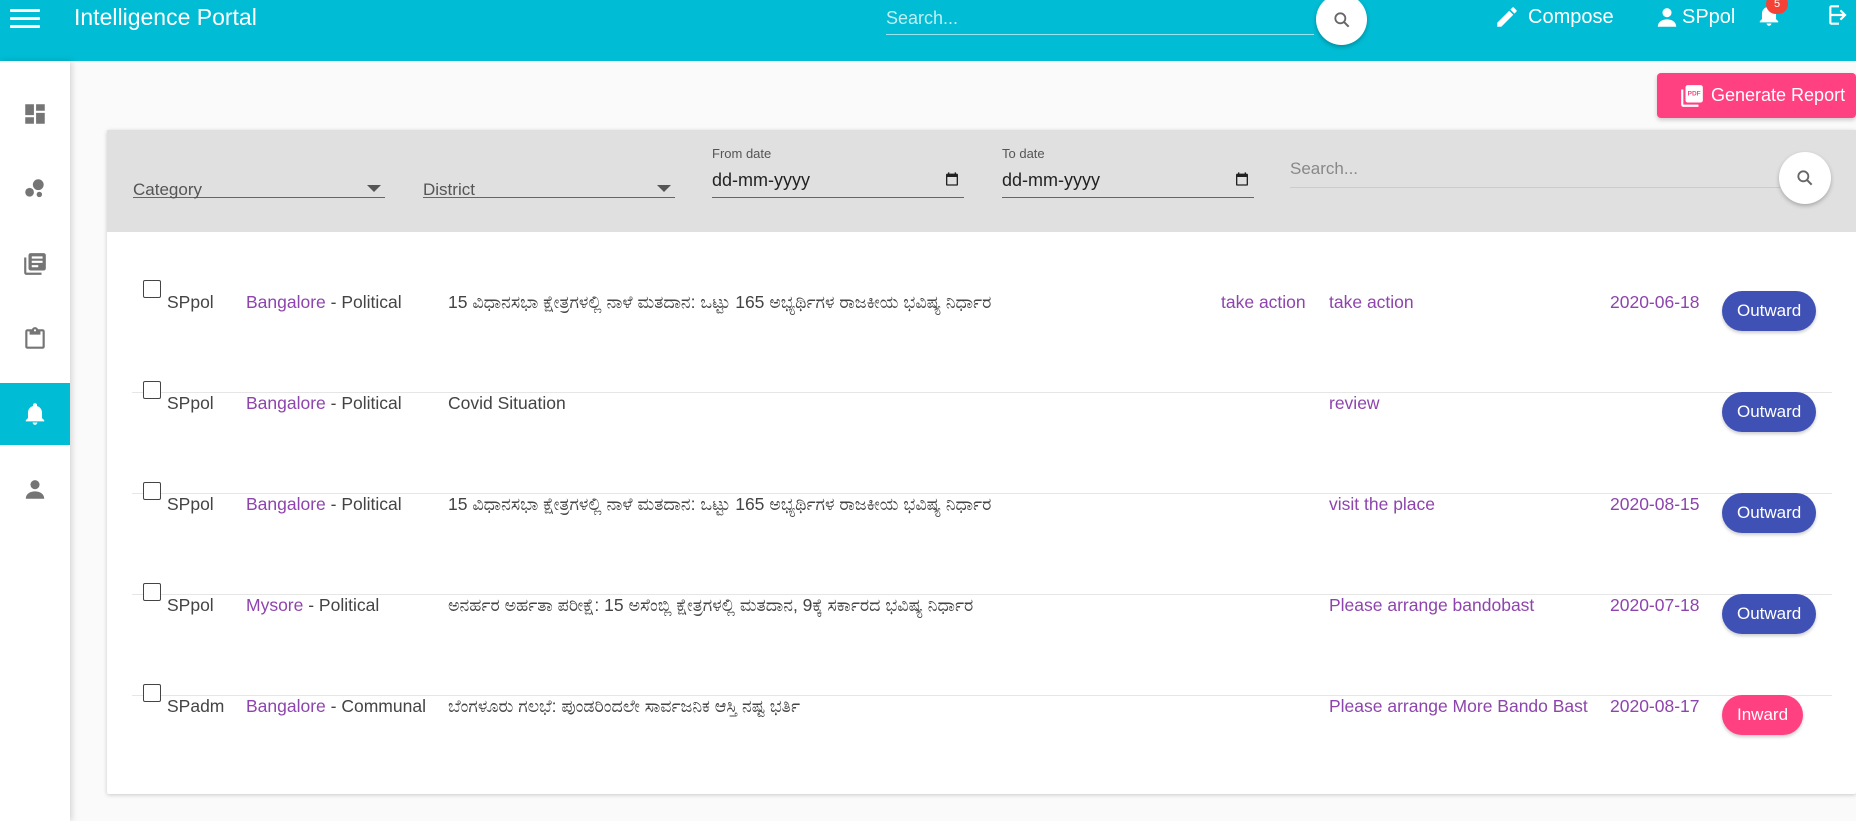 This screenshot has width=1856, height=821. Describe the element at coordinates (1571, 16) in the screenshot. I see `compose-label: Compose` at that location.